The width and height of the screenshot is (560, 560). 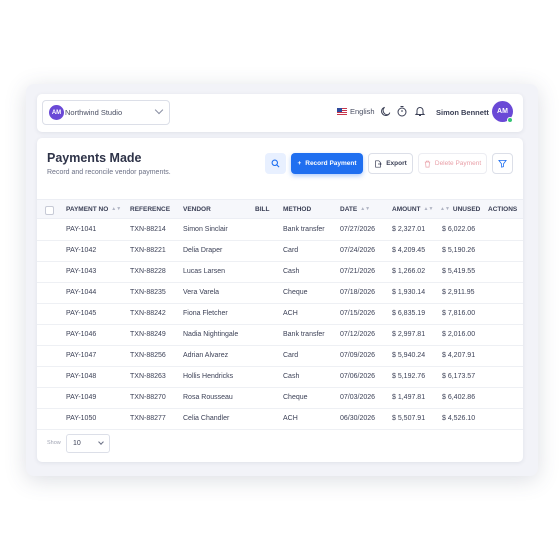 What do you see at coordinates (206, 355) in the screenshot?
I see `cell-vendor: Adrian Alvarez` at bounding box center [206, 355].